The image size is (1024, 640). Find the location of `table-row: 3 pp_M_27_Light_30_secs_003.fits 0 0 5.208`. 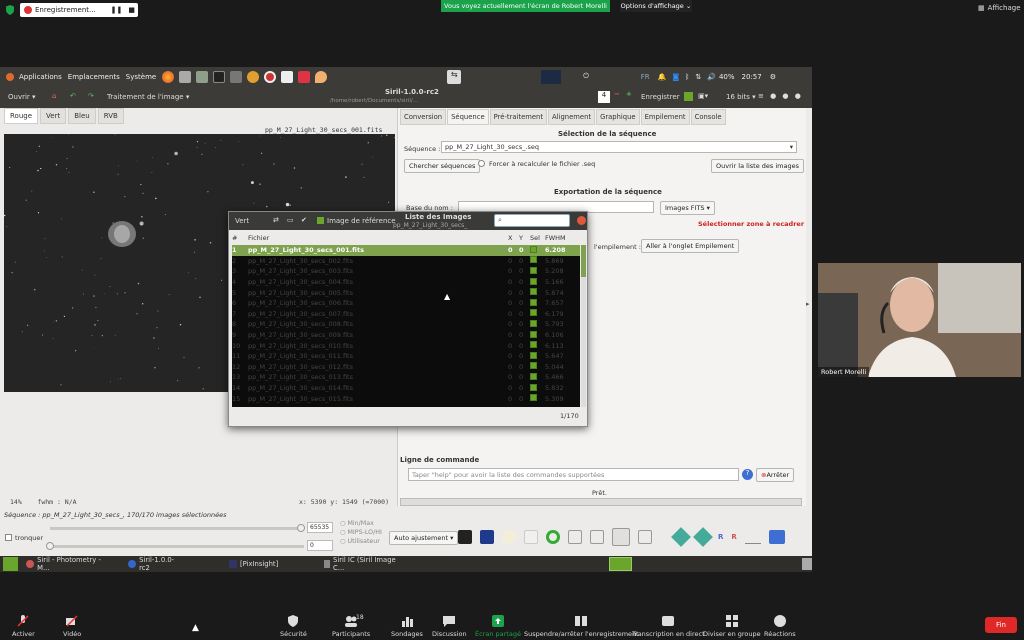

table-row: 3 pp_M_27_Light_30_secs_003.fits 0 0 5.208 is located at coordinates (406, 271).